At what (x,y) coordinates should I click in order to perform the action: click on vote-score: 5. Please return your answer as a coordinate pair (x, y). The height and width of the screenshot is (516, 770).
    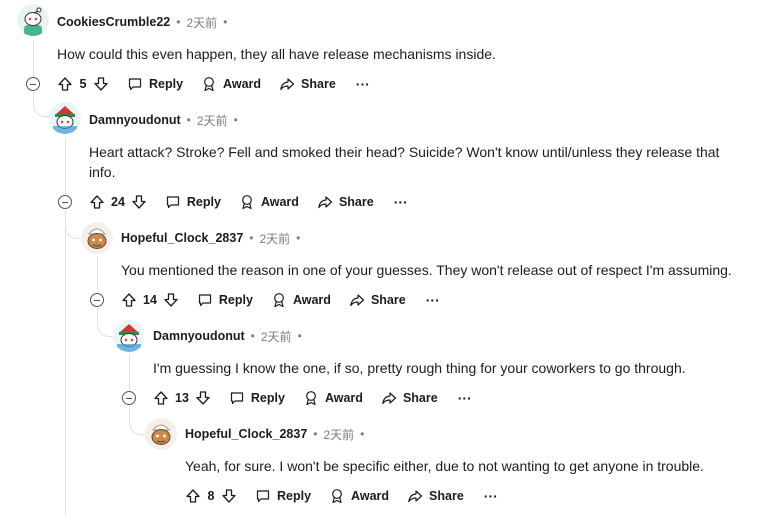
    Looking at the image, I should click on (83, 84).